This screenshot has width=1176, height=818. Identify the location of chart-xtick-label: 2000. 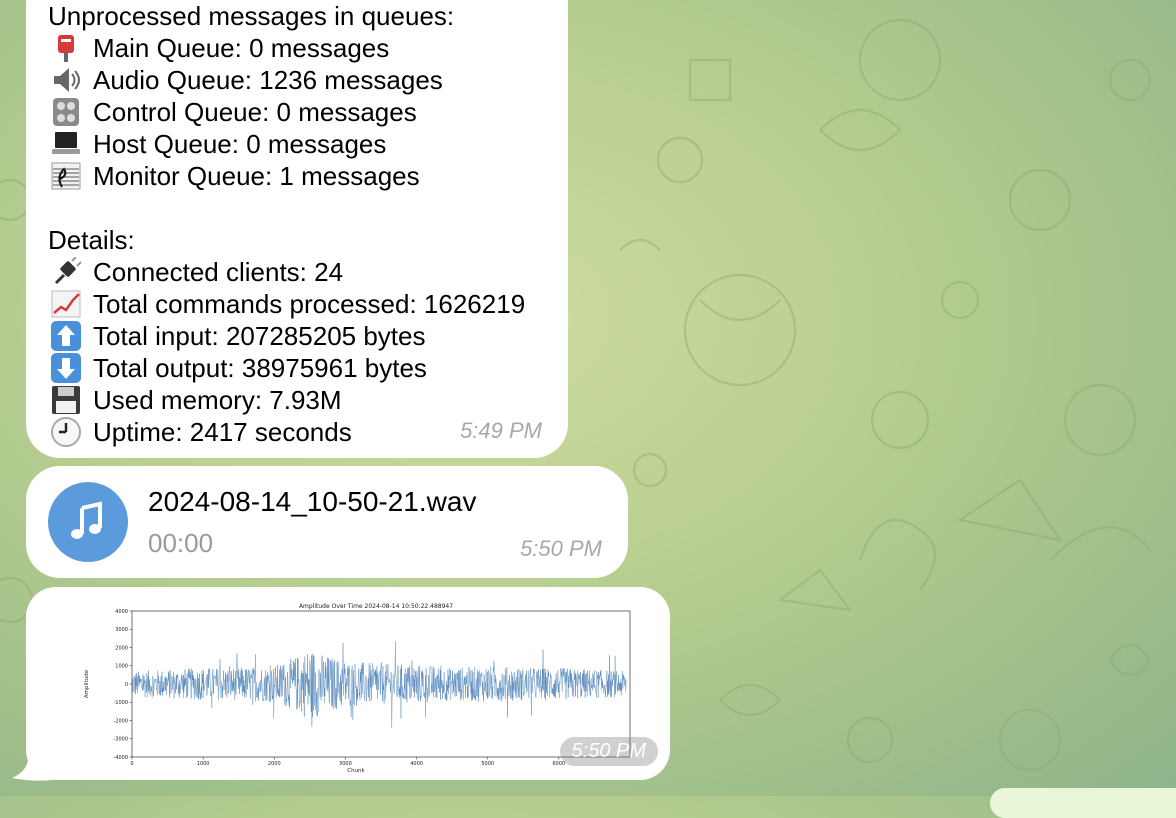
(274, 764).